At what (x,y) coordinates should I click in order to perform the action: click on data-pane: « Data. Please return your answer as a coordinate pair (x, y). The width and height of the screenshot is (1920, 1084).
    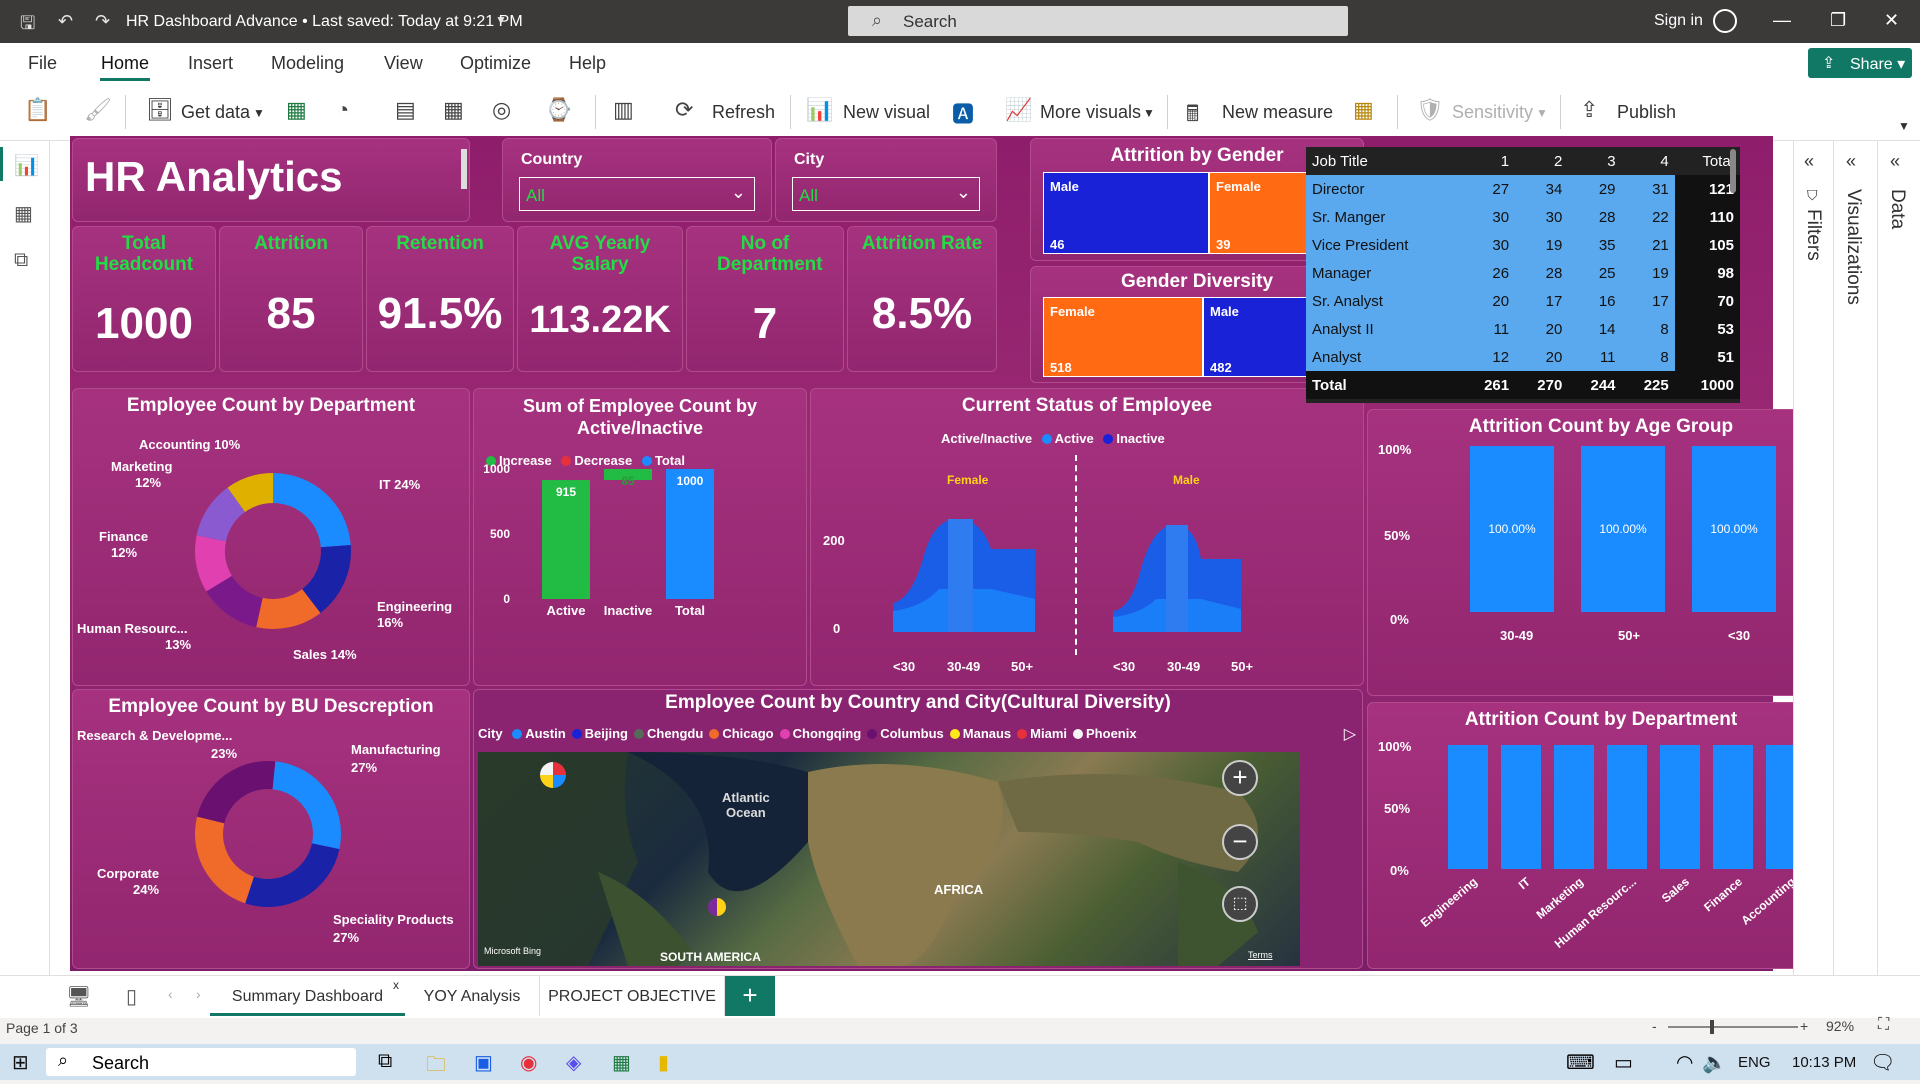
    Looking at the image, I should click on (1898, 558).